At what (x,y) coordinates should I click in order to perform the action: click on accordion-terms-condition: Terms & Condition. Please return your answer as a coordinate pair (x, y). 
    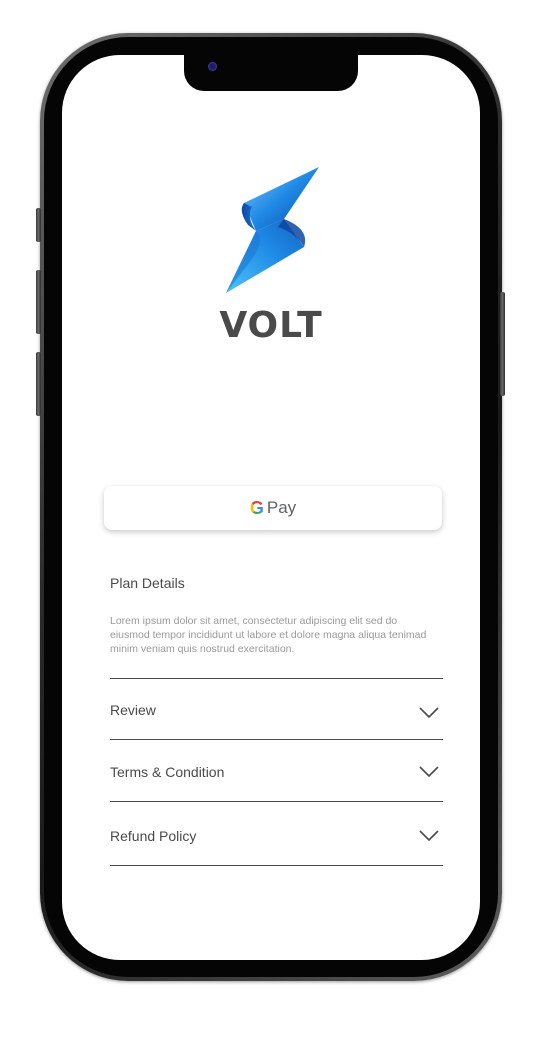
    Looking at the image, I should click on (276, 776).